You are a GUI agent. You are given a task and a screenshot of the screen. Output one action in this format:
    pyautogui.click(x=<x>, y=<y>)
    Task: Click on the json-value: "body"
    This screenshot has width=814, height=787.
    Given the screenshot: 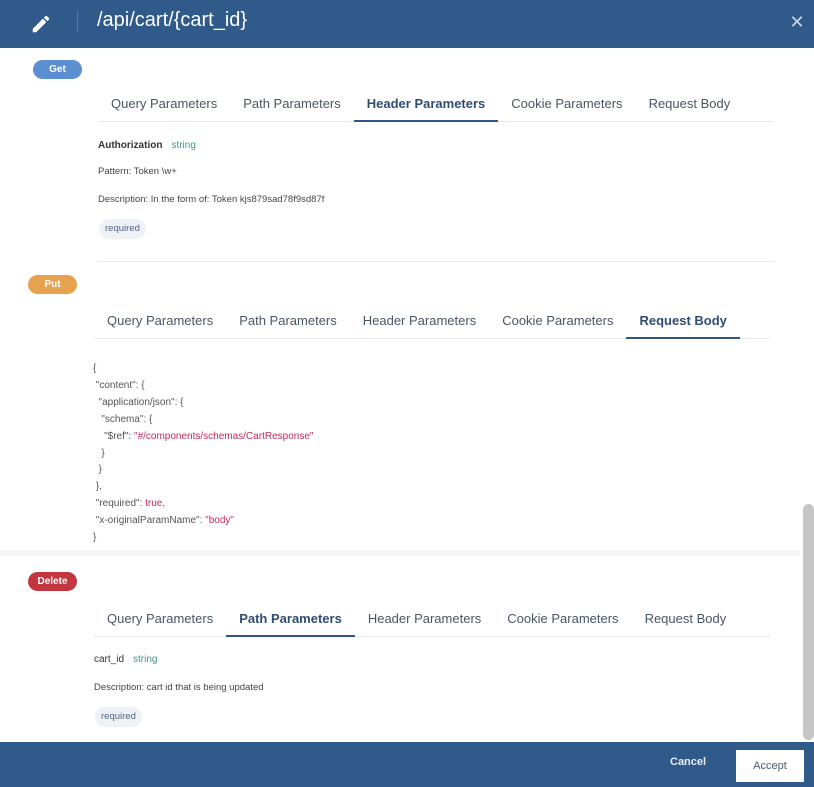 What is the action you would take?
    pyautogui.click(x=219, y=521)
    